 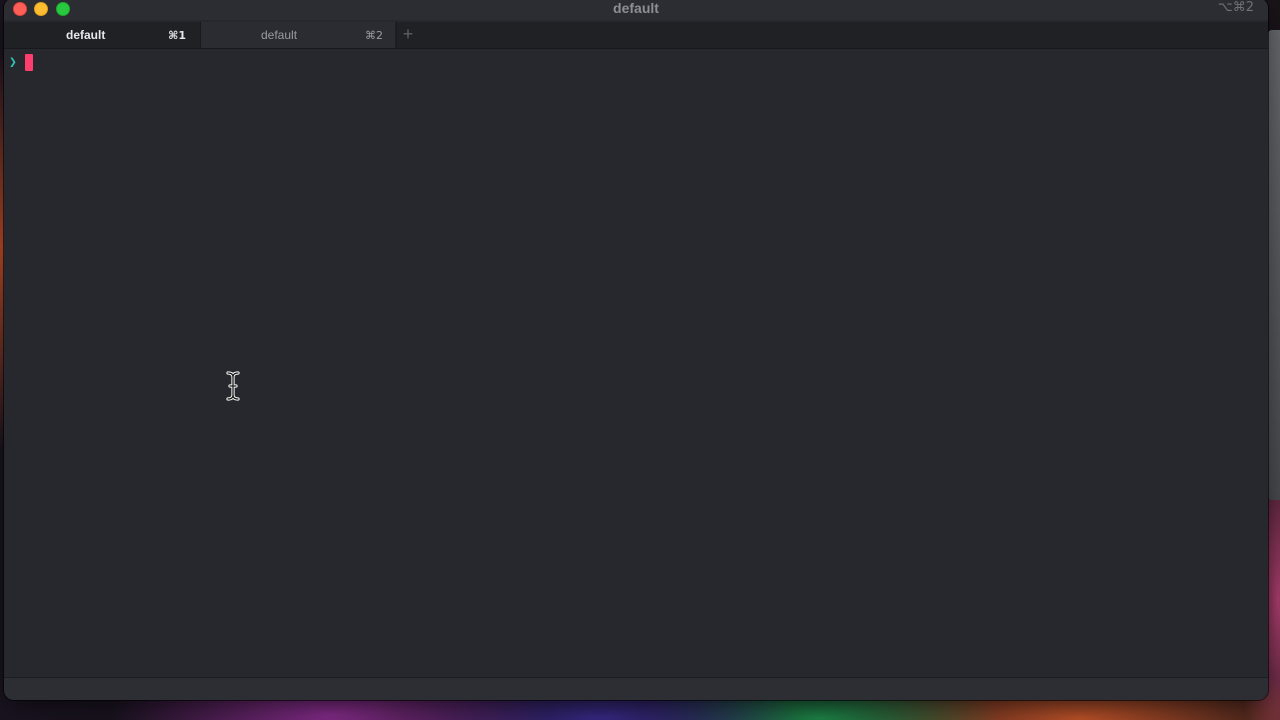 I want to click on prompt-chevron-icon: ❯, so click(x=13, y=62).